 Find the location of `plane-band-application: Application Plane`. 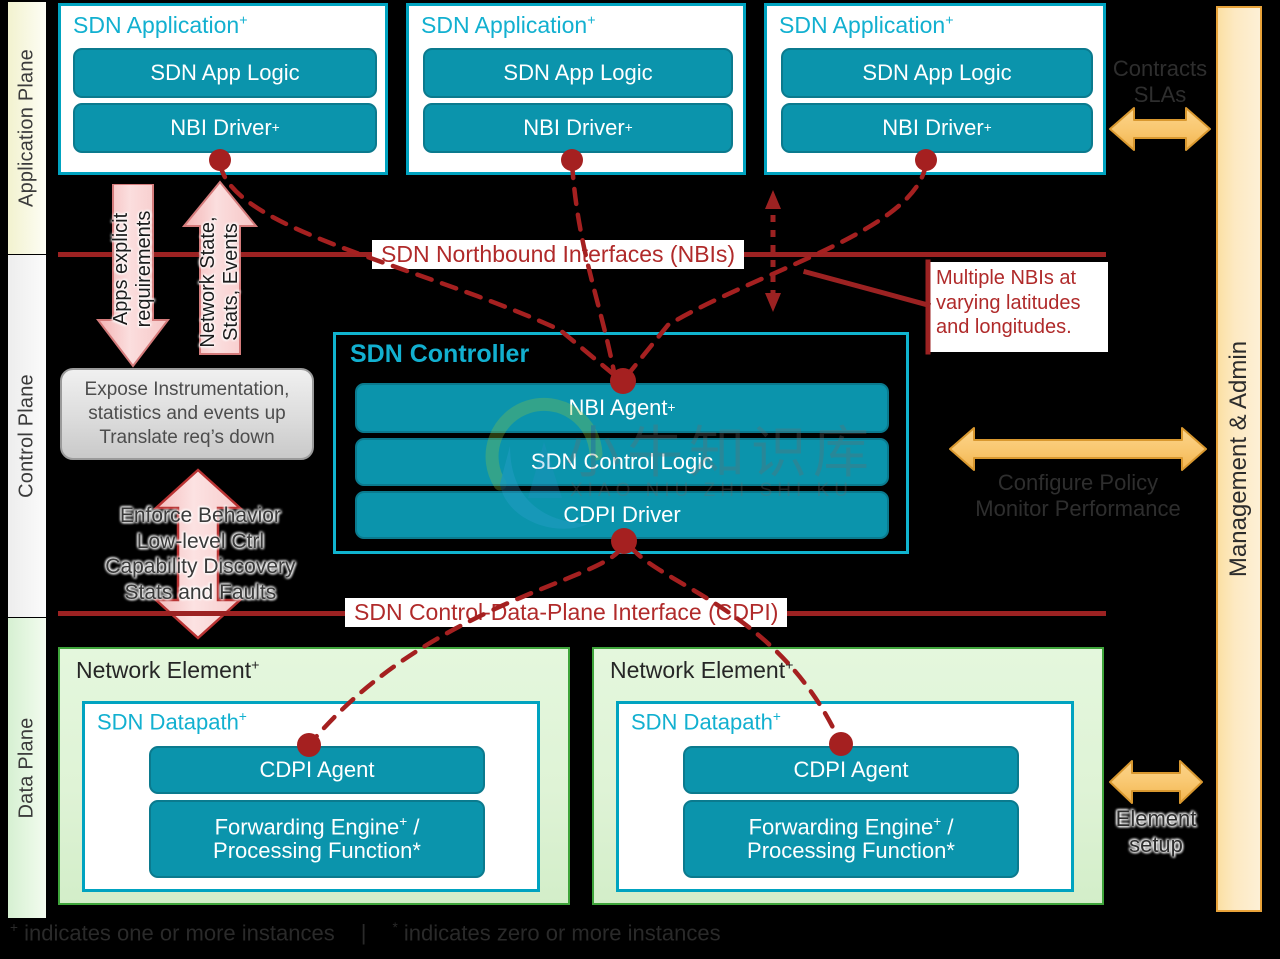

plane-band-application: Application Plane is located at coordinates (27, 128).